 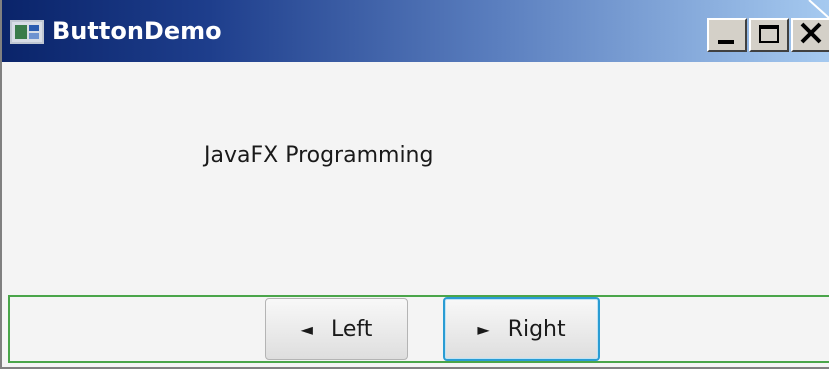 I want to click on right-button-label: Right, so click(x=536, y=329).